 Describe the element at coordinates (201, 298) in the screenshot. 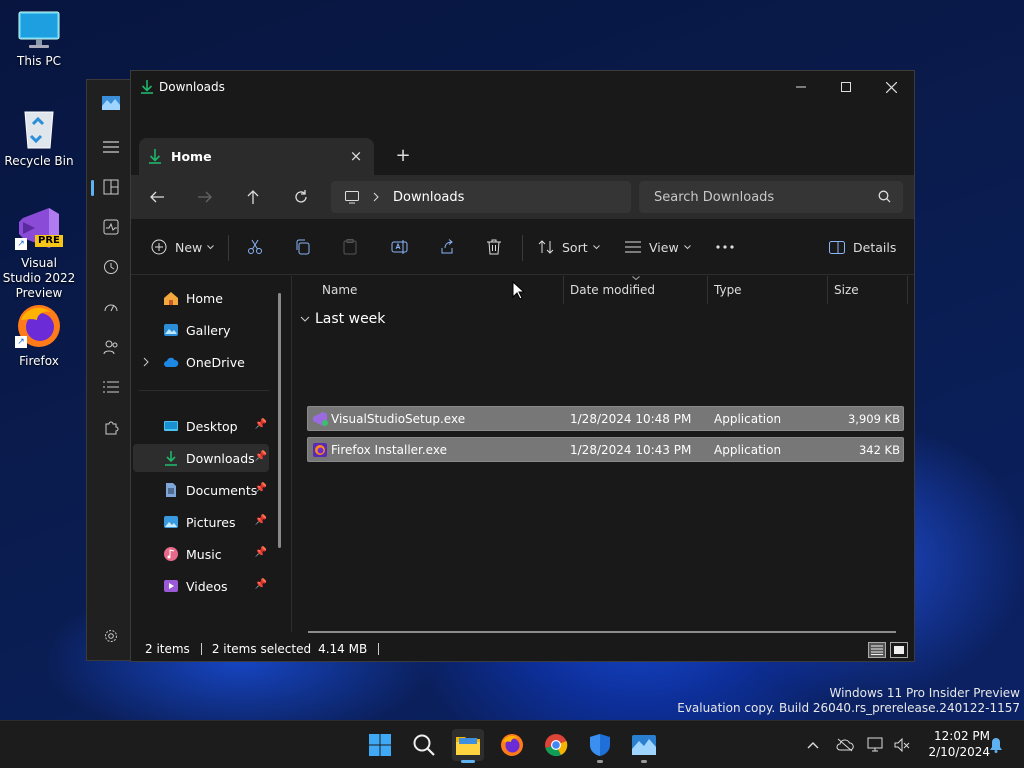

I see `nav-item-home: Home` at that location.